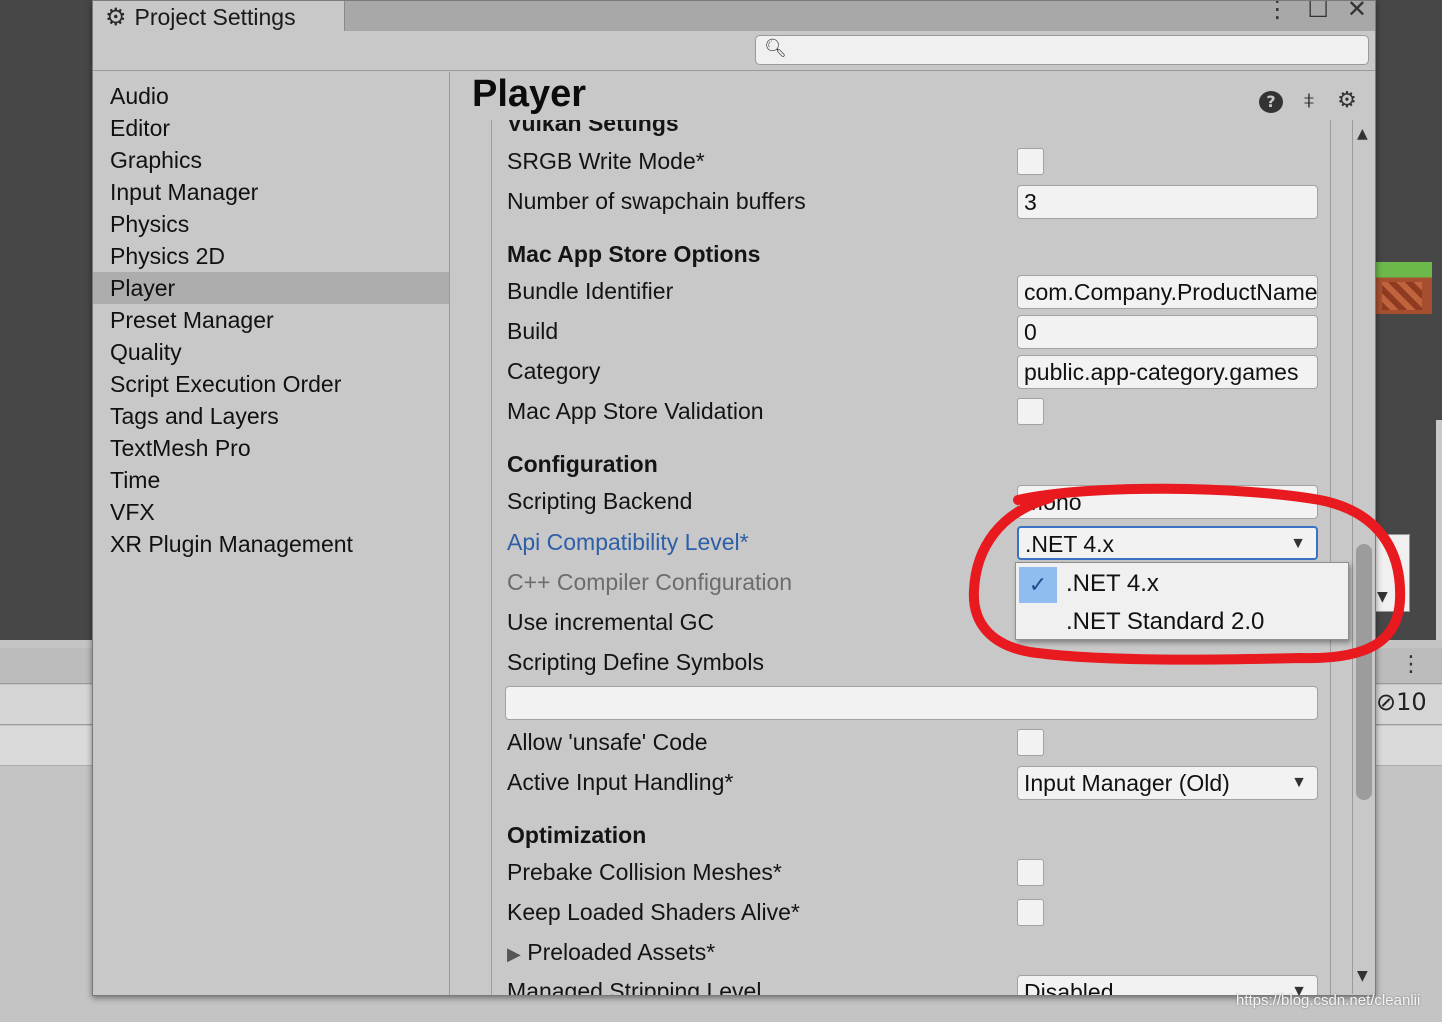 The width and height of the screenshot is (1442, 1022). I want to click on sidebar-item-vfx: VFX, so click(271, 512).